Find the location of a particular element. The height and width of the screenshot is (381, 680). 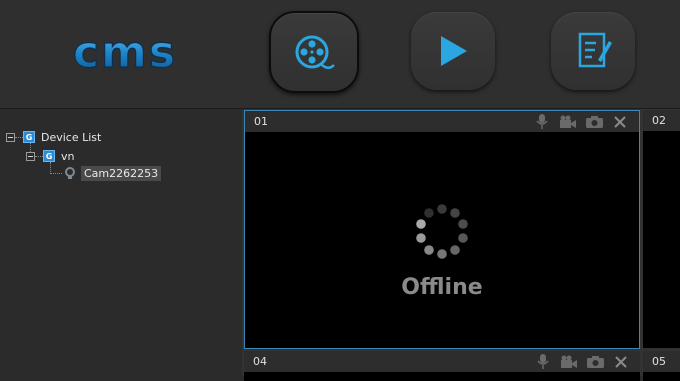

tree-item-camera: Cam2262253 is located at coordinates (106, 173).